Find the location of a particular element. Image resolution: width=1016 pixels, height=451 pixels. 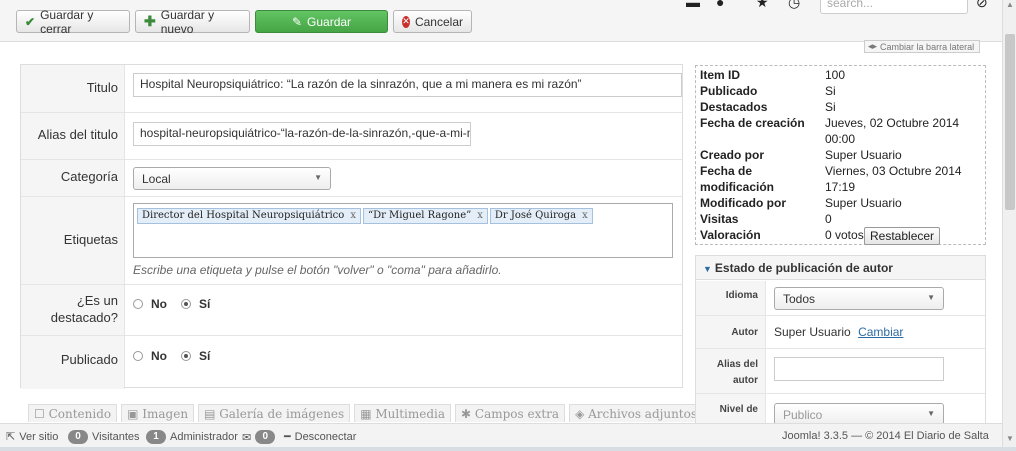

vertical-scrollbar: ▲ ▼ is located at coordinates (1009, 225).